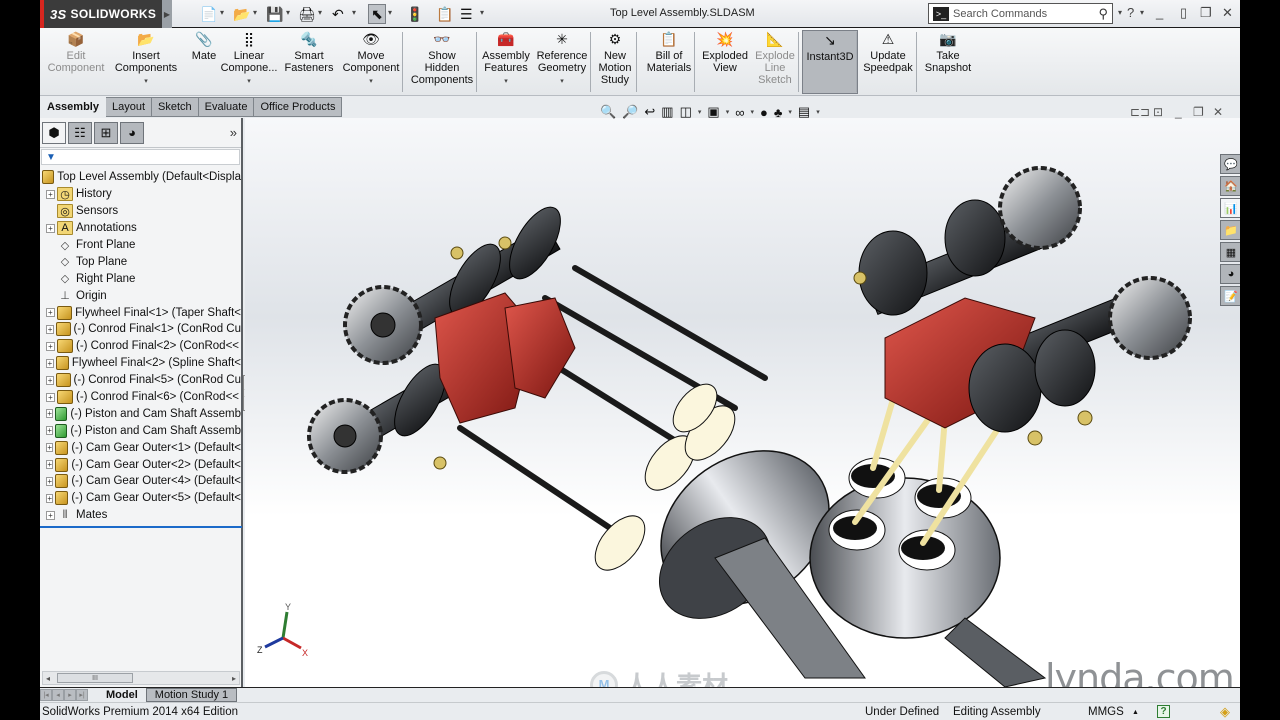 This screenshot has height=720, width=1280. Describe the element at coordinates (140, 228) in the screenshot. I see `tree-node: + A Annotations` at that location.